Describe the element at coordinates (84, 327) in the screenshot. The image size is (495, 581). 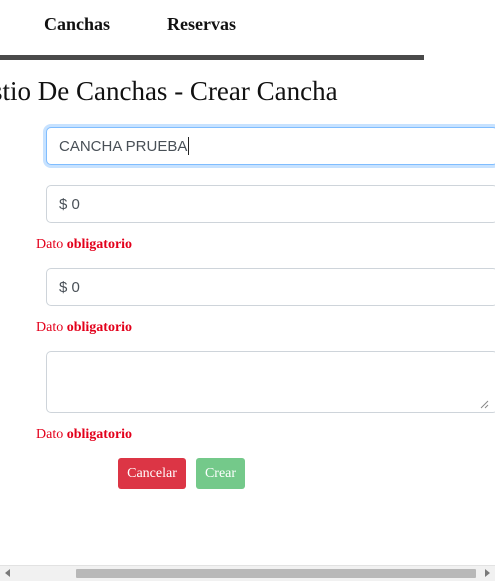
I see `price2-error-message: Dato obligatorio` at that location.